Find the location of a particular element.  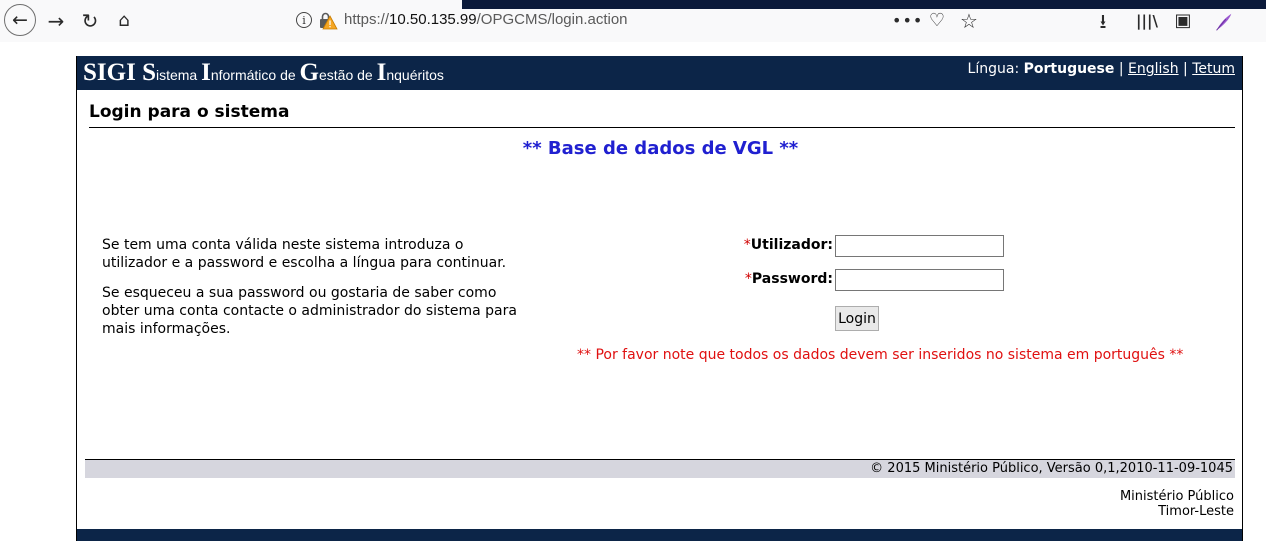

extension-feather-icon is located at coordinates (1223, 22).